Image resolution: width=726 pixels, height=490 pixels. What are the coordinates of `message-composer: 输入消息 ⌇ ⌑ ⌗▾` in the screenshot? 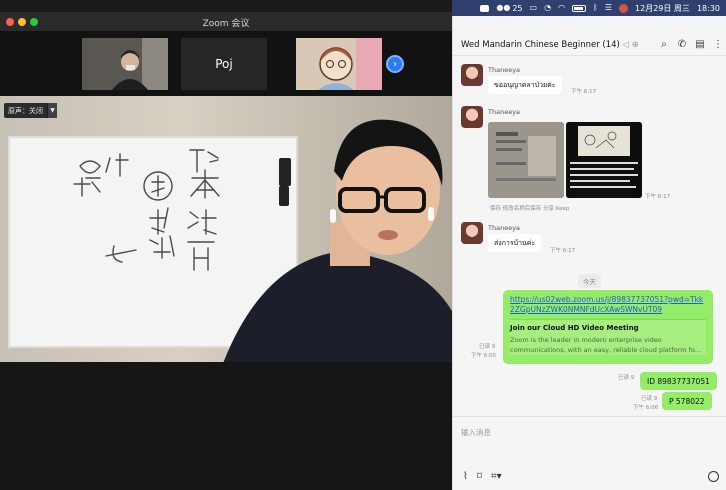 It's located at (589, 453).